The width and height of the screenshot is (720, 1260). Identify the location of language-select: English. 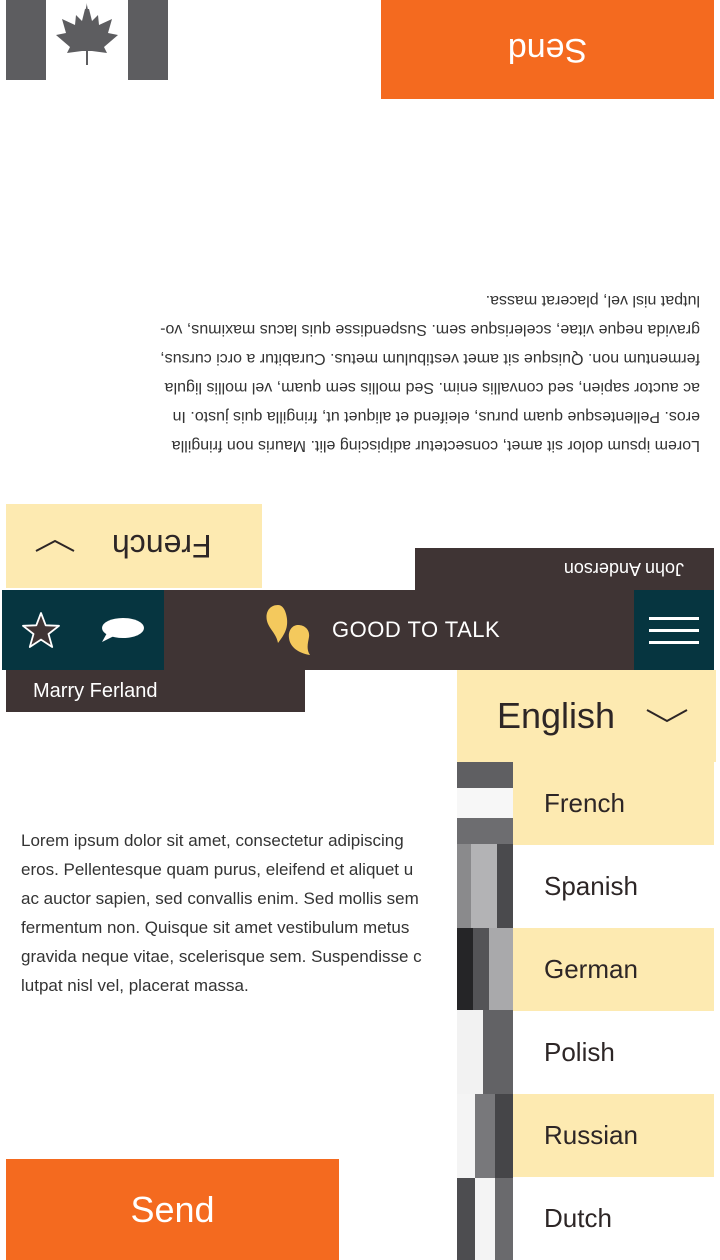
(586, 716).